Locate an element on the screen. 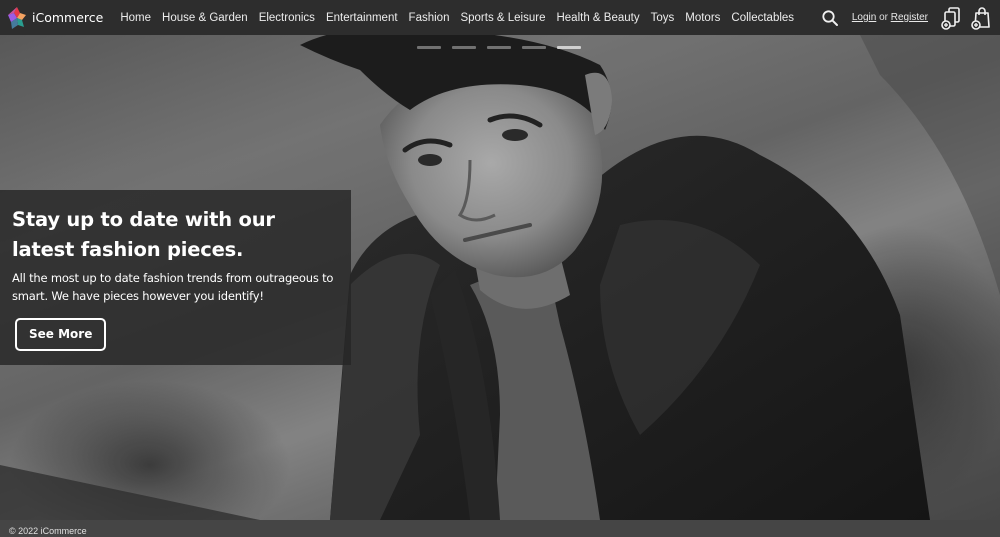 This screenshot has height=537, width=1000. nav-item-sports-leisure: Sports & Leisure is located at coordinates (502, 18).